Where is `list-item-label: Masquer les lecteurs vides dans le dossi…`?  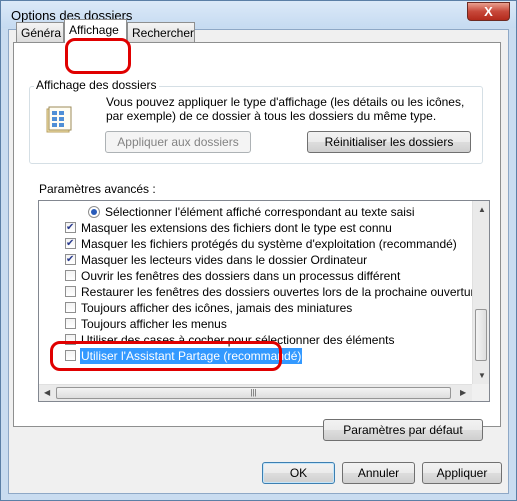 list-item-label: Masquer les lecteurs vides dans le dossi… is located at coordinates (224, 260).